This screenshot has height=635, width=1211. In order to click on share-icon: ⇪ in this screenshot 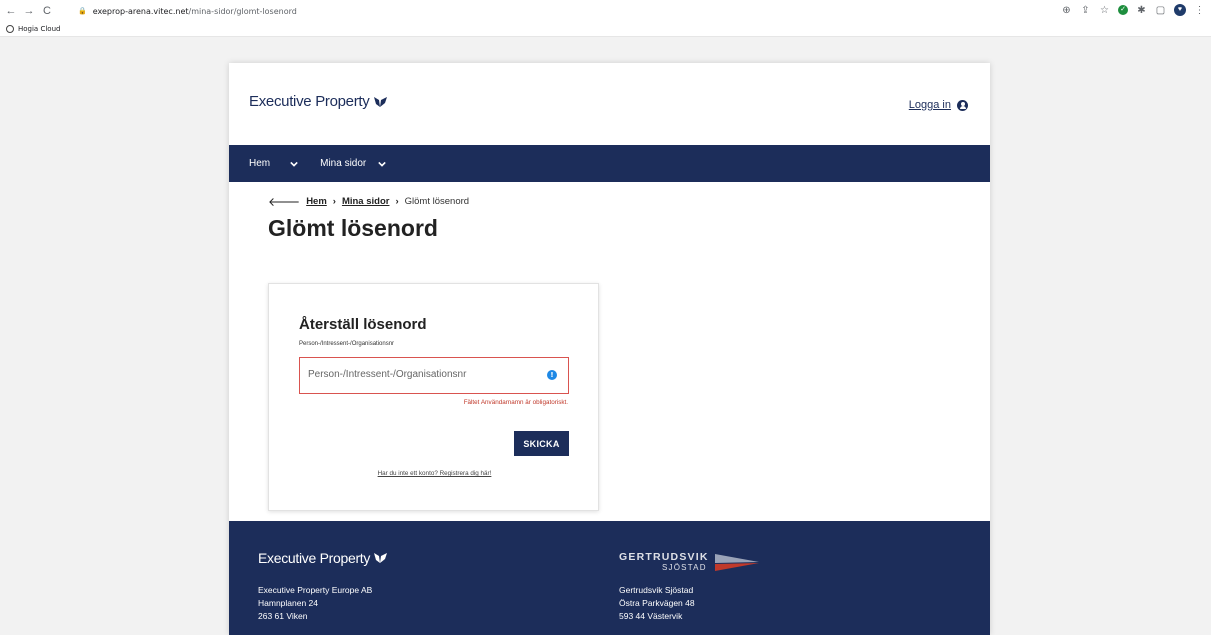, I will do `click(1085, 10)`.